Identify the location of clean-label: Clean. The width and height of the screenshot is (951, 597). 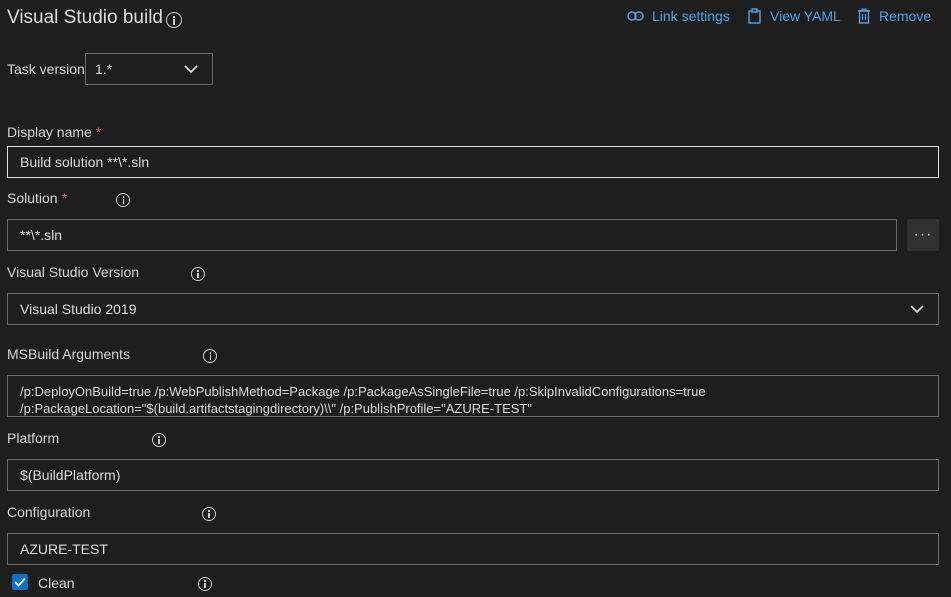
(56, 583).